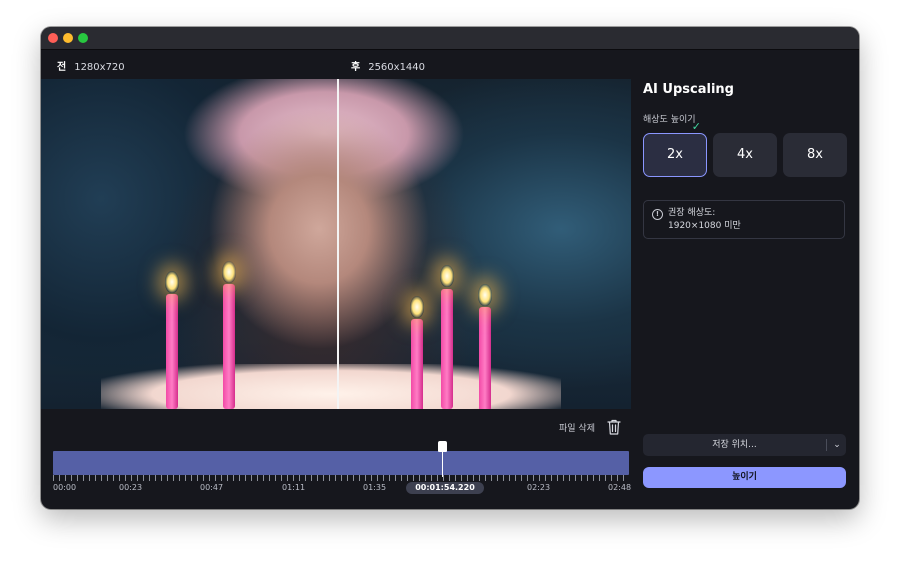  Describe the element at coordinates (675, 154) in the screenshot. I see `scale-2x-label: 2x` at that location.